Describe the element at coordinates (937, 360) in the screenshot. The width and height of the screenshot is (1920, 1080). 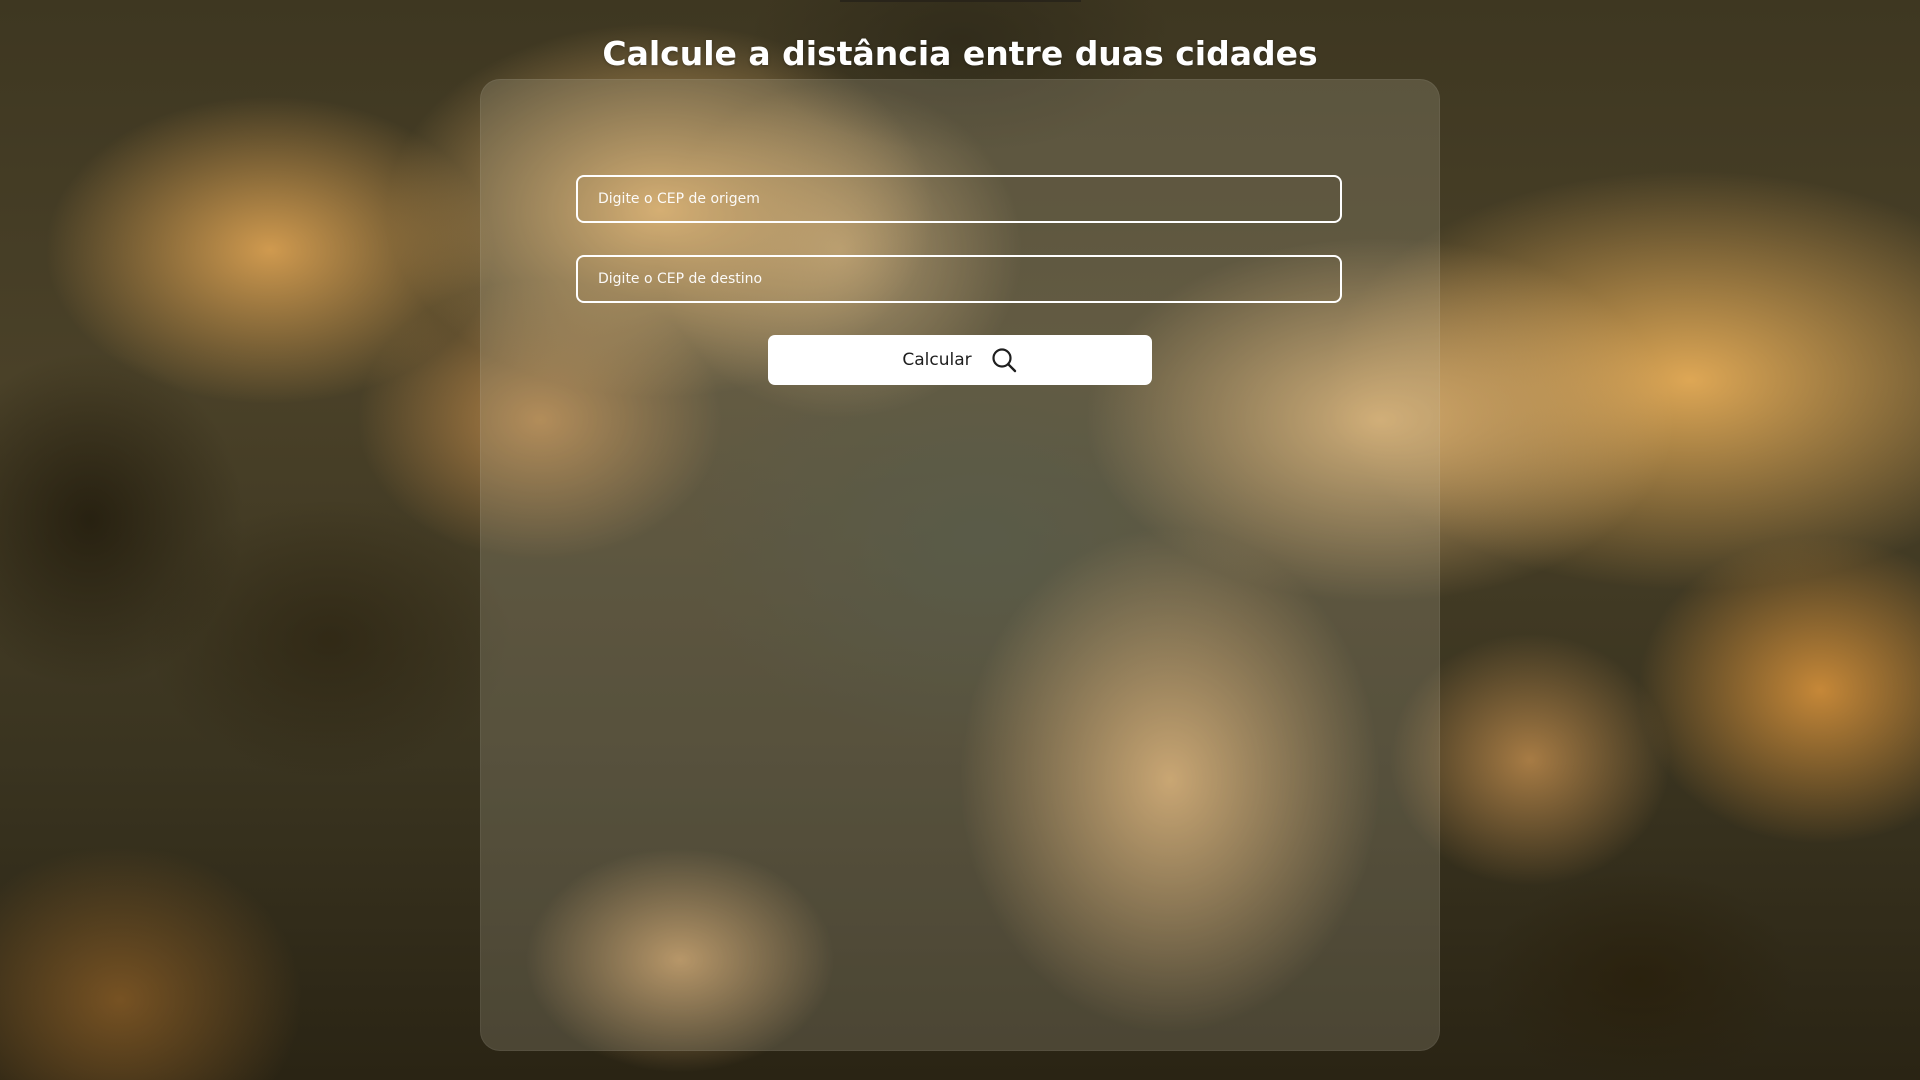
I see `calculate-button-label: Calcular` at that location.